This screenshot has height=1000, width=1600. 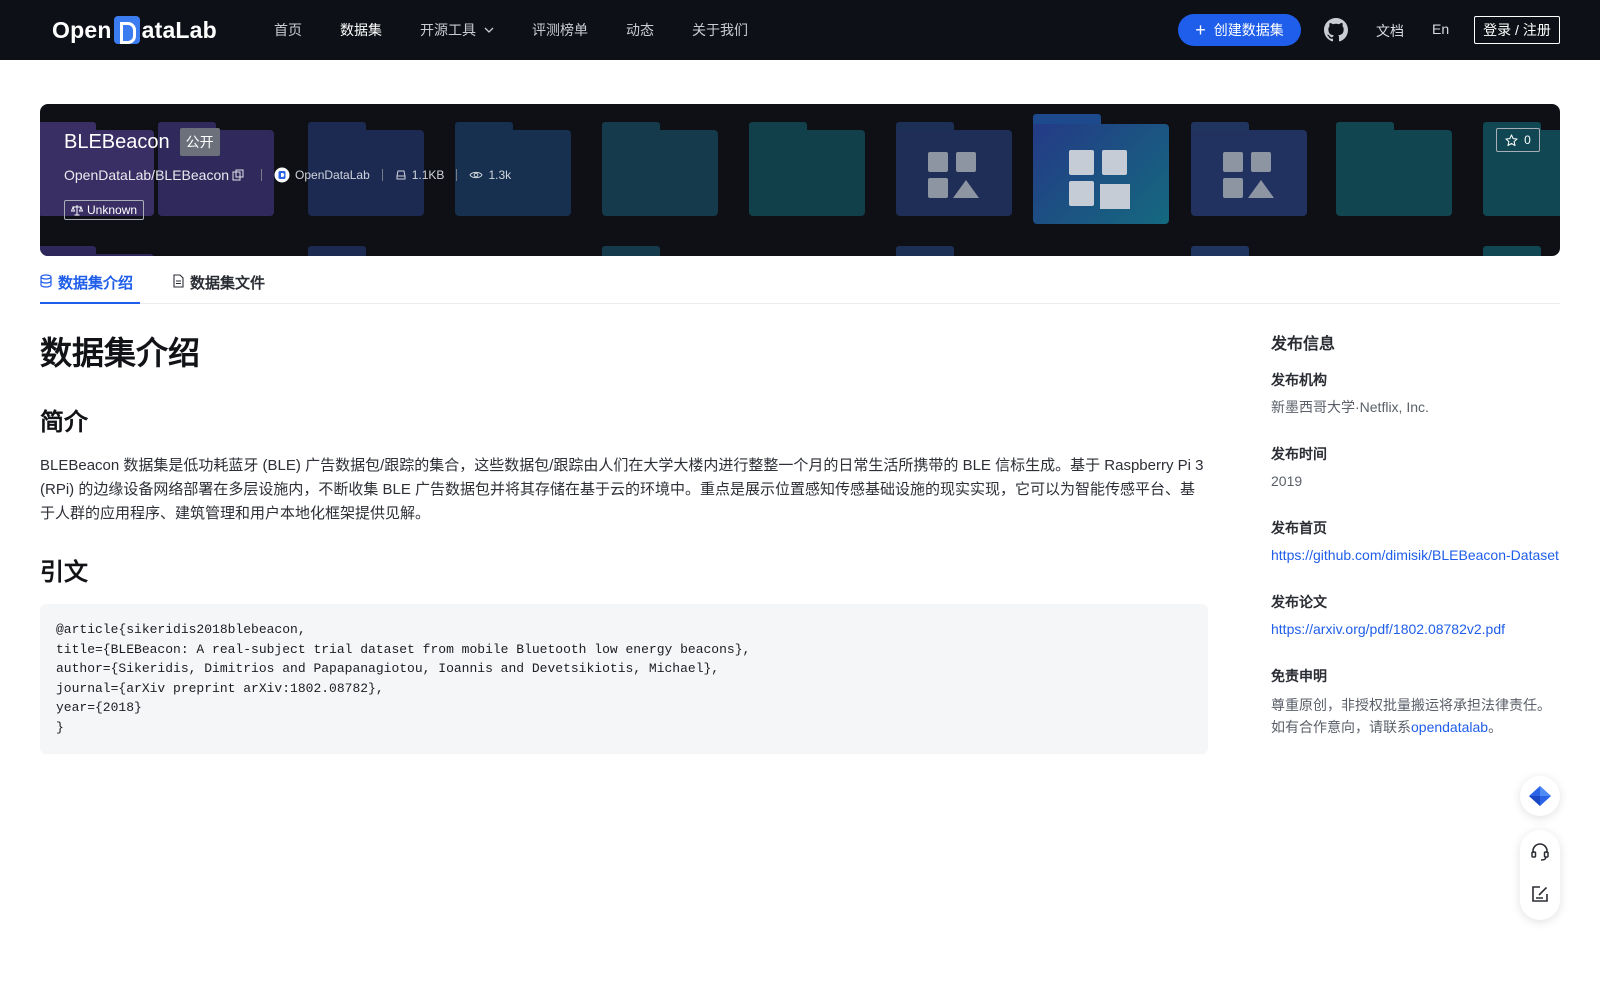 I want to click on plus-icon: +, so click(x=1200, y=30).